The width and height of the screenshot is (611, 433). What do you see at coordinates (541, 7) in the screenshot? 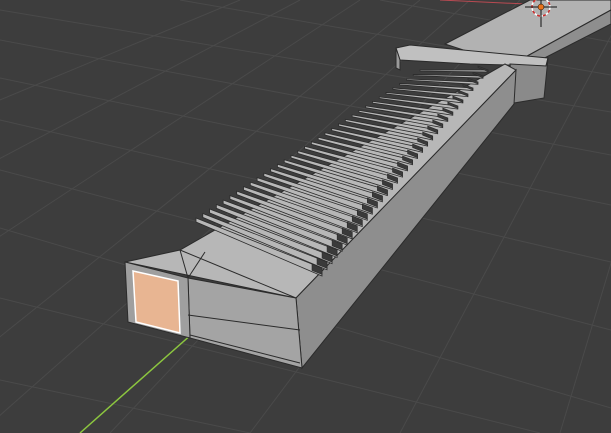
I see `object-origin-dot` at bounding box center [541, 7].